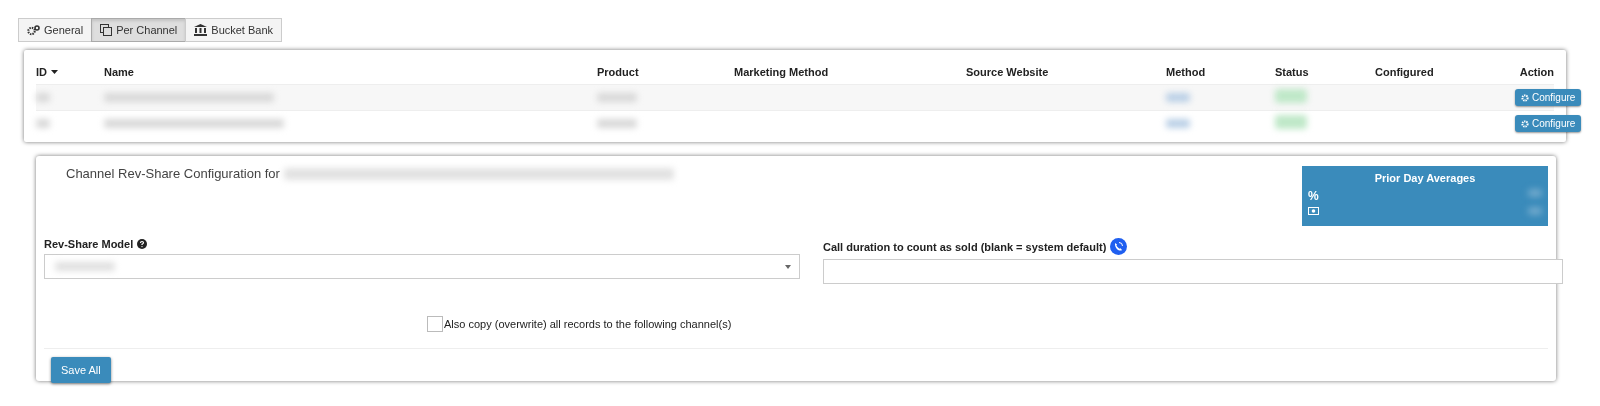 The image size is (1600, 406). Describe the element at coordinates (1425, 179) in the screenshot. I see `averages-title: Prior Day Averages` at that location.